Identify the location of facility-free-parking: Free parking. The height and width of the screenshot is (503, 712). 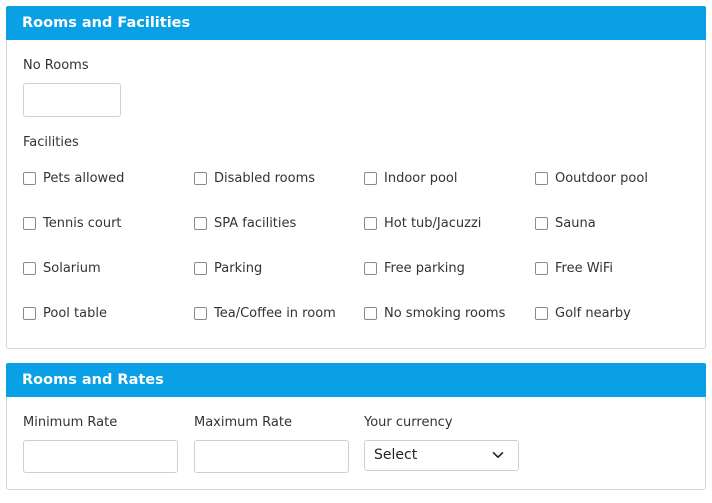
(414, 268).